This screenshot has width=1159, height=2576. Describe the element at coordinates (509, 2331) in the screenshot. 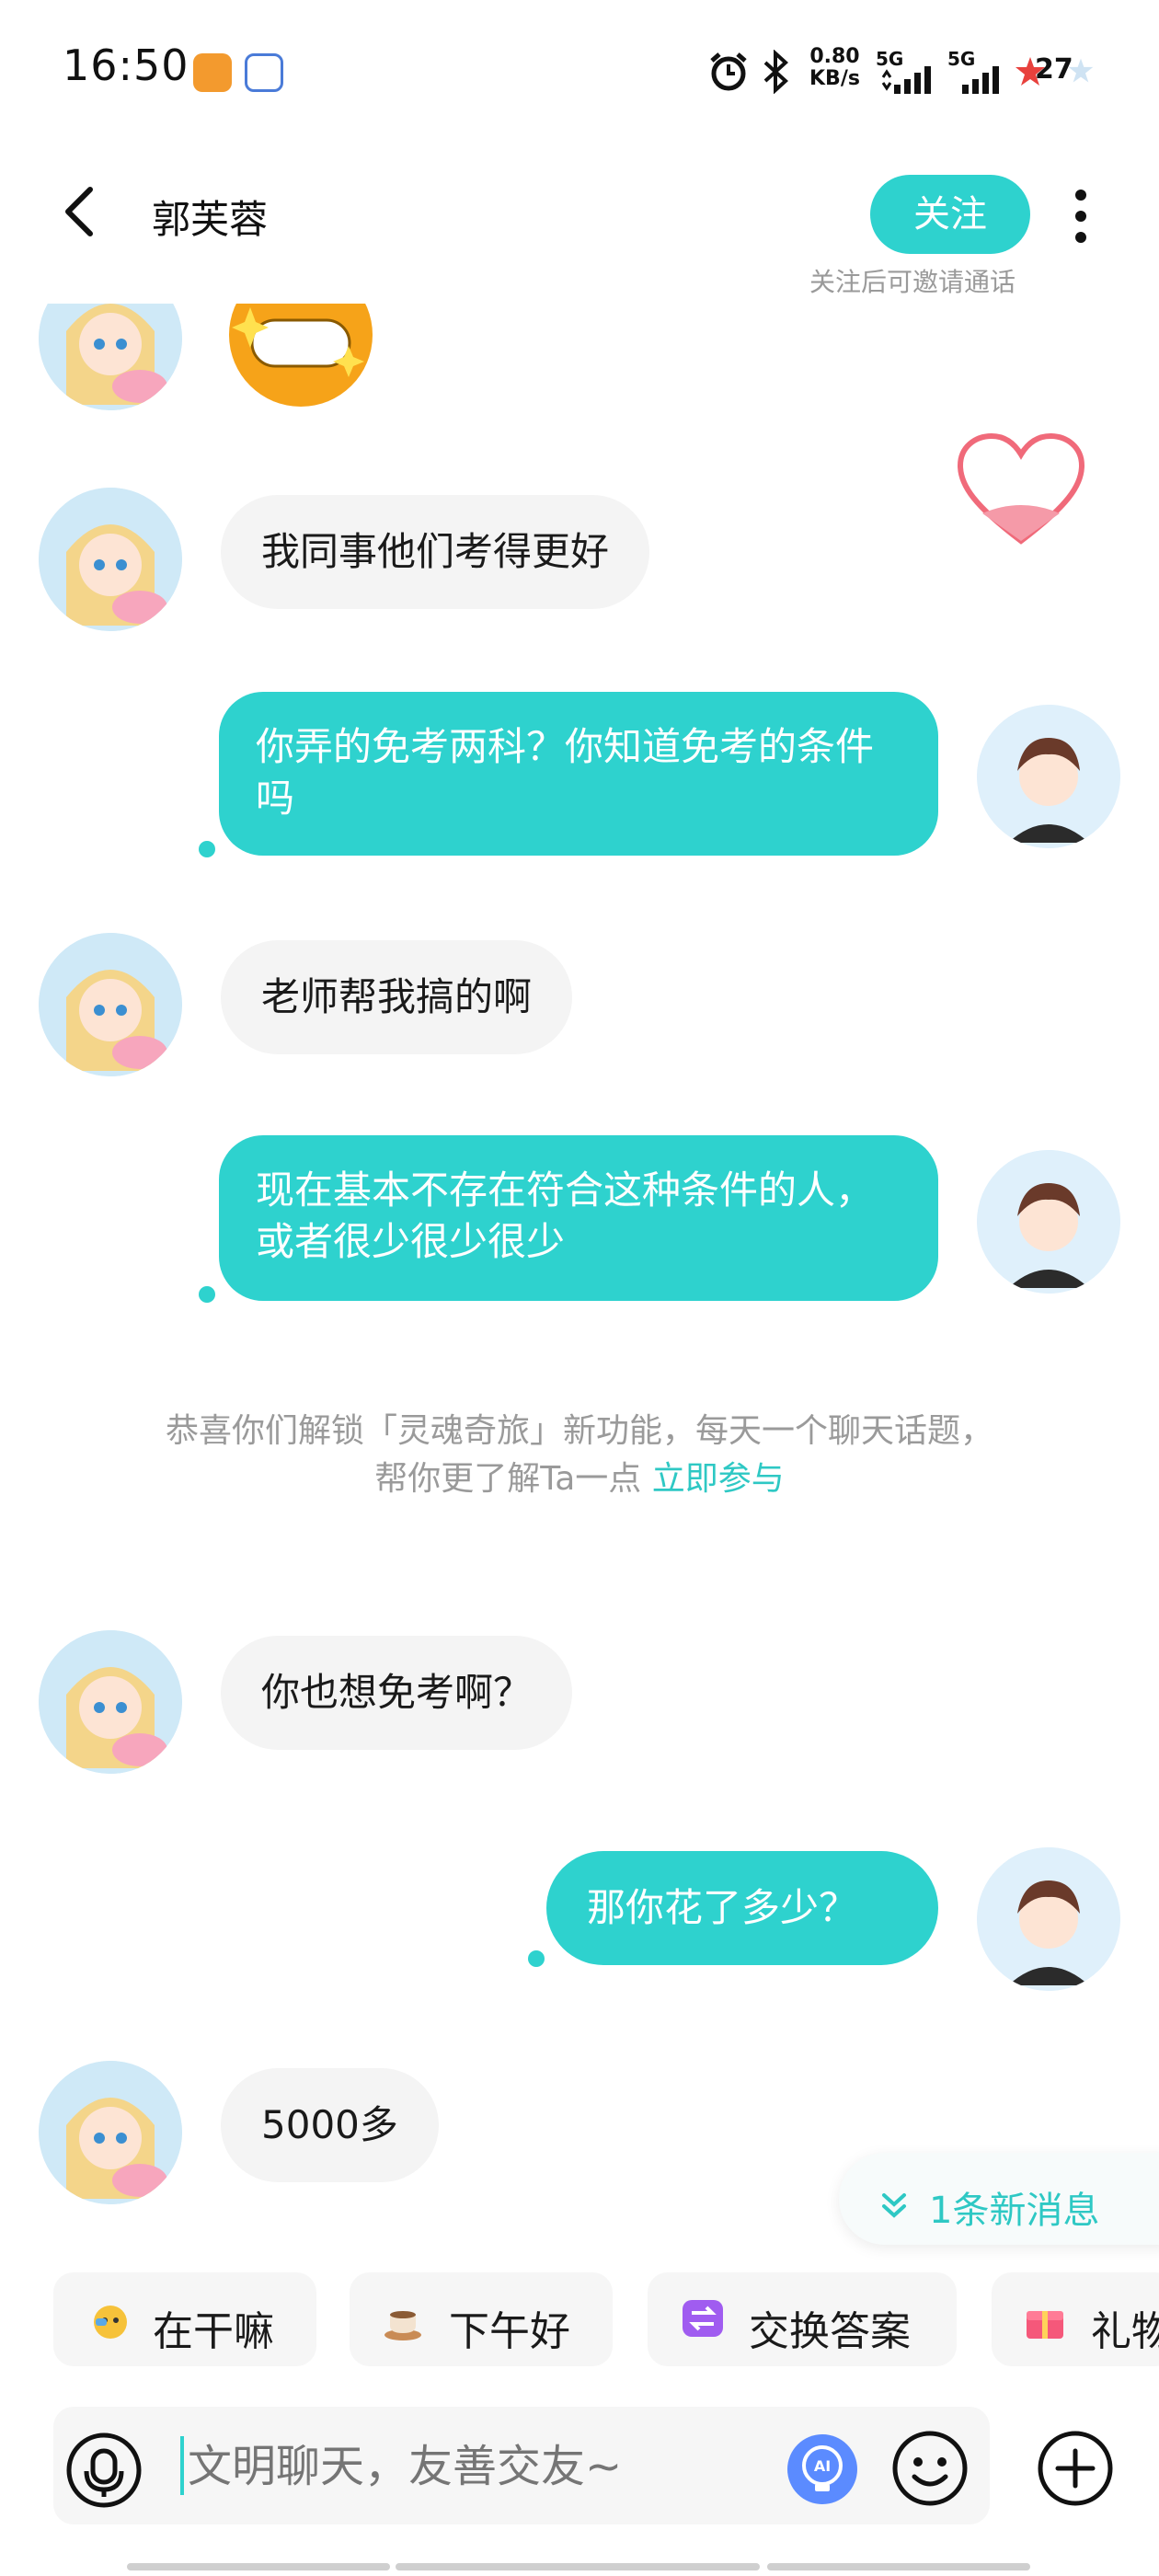

I see `quick-reply-label: 下午好` at that location.